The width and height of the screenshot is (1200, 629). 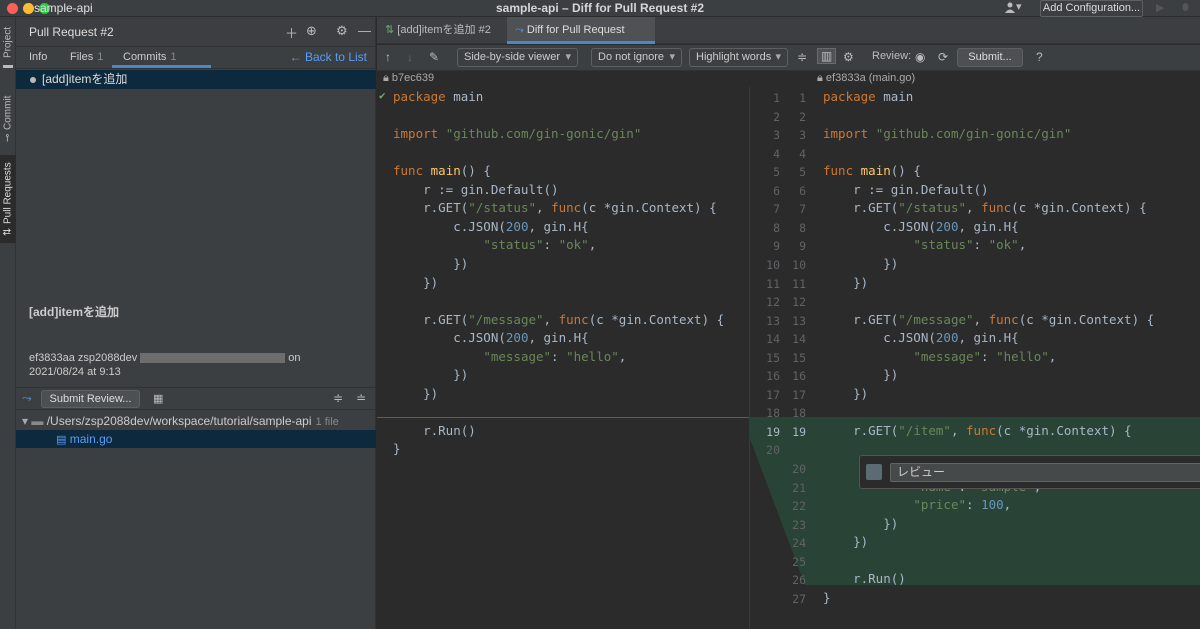 I want to click on user-icon: ▾, so click(x=1016, y=8).